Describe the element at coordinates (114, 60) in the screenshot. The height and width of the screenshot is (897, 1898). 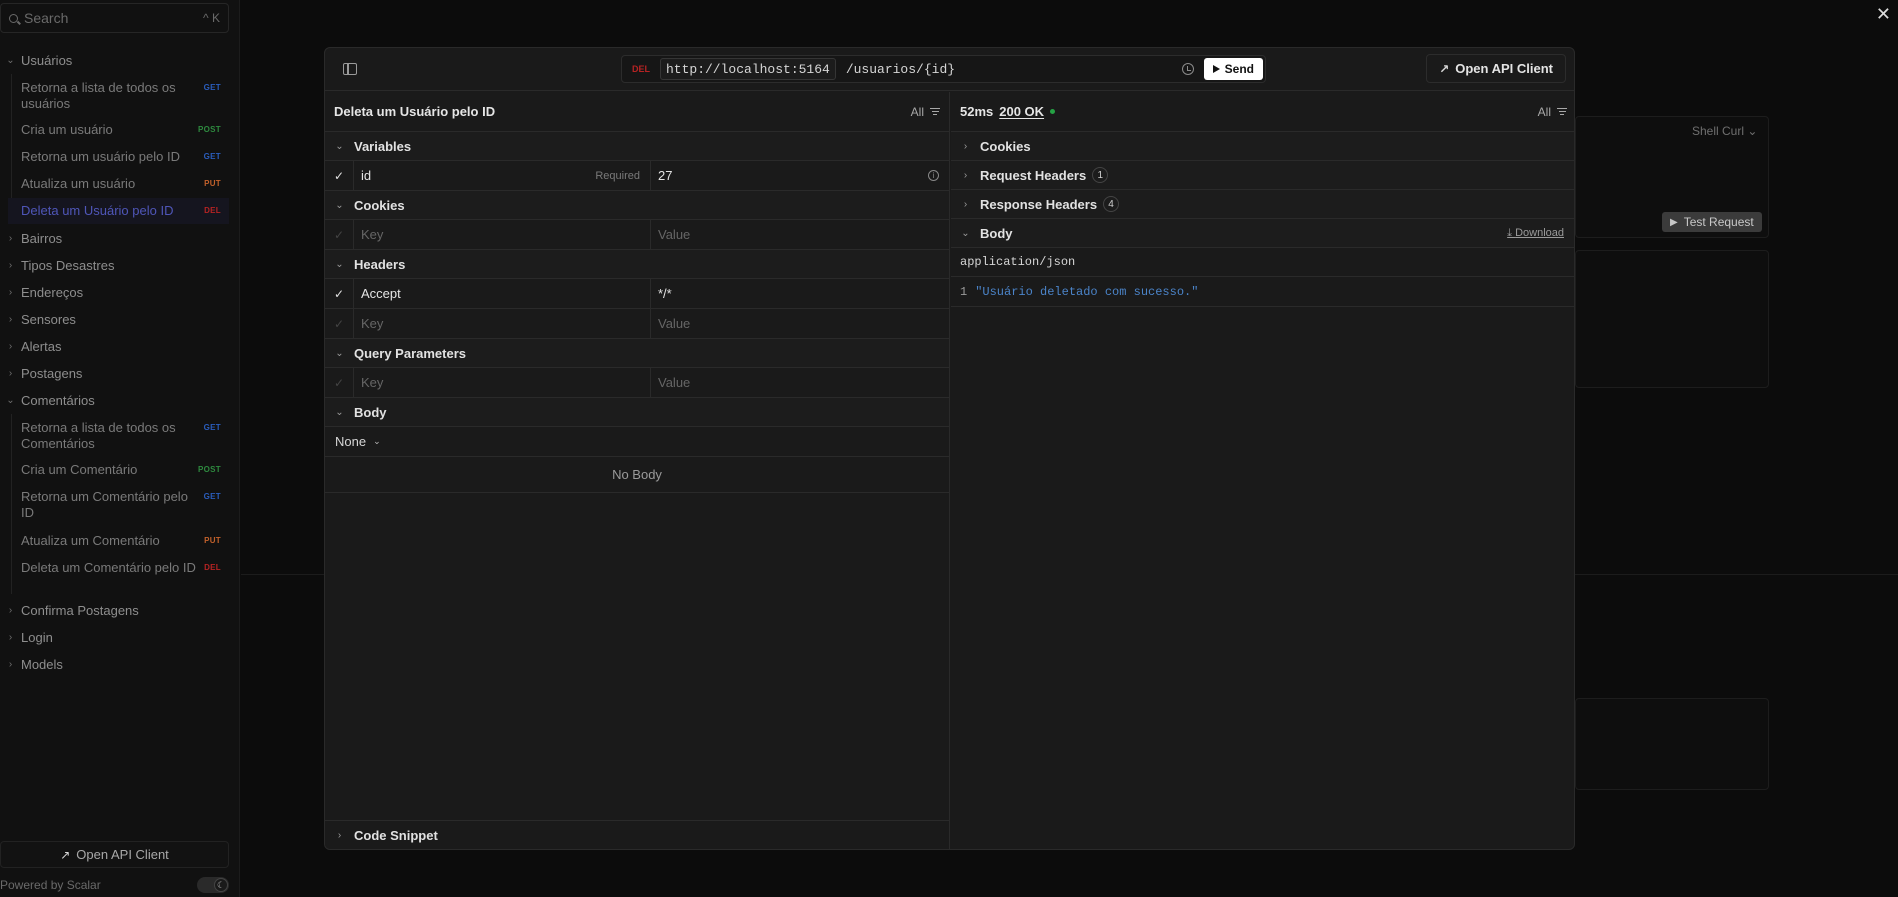
I see `sidebar-group-usuarios: ⌄ Usuários` at that location.